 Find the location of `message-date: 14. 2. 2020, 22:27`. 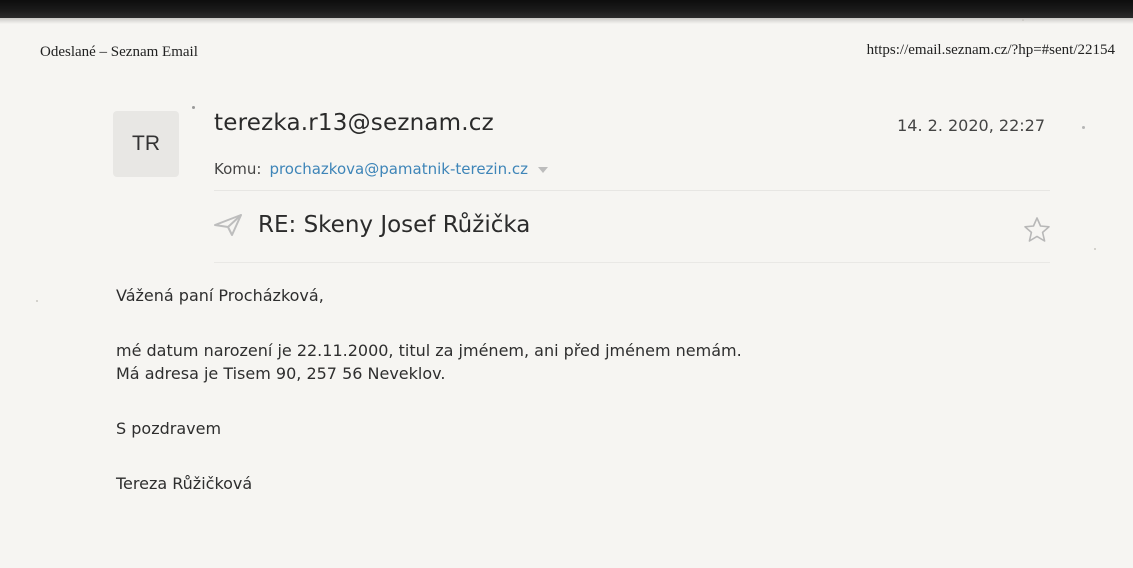

message-date: 14. 2. 2020, 22:27 is located at coordinates (971, 125).